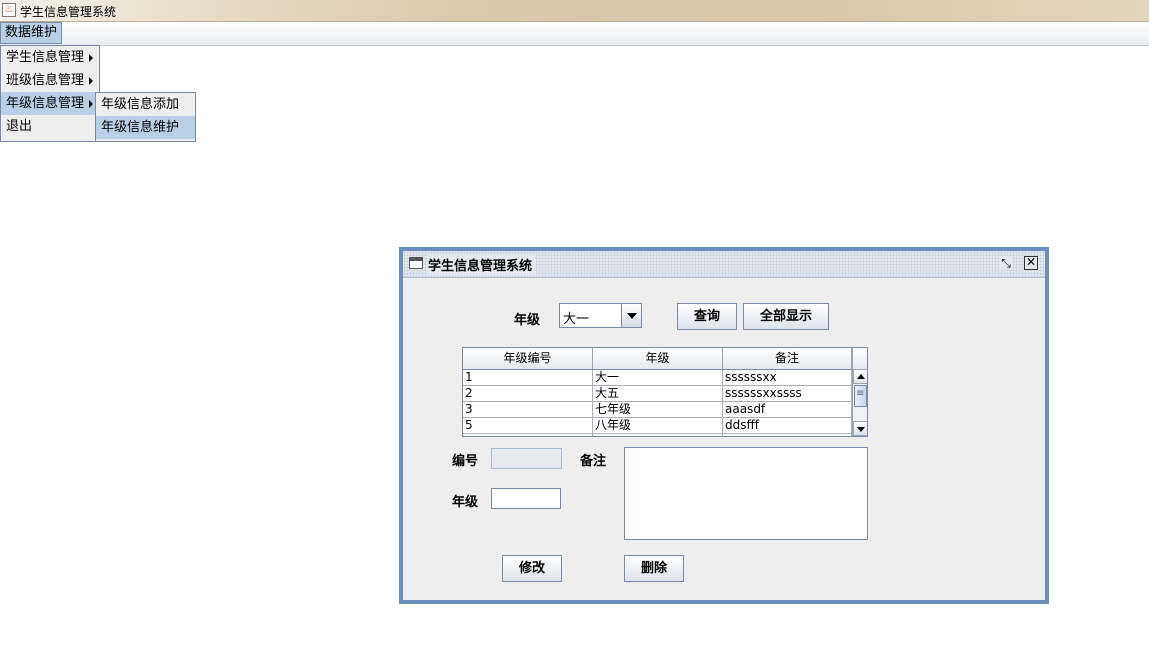 The height and width of the screenshot is (658, 1149). What do you see at coordinates (482, 264) in the screenshot?
I see `frame-title: 学生信息管理系统` at bounding box center [482, 264].